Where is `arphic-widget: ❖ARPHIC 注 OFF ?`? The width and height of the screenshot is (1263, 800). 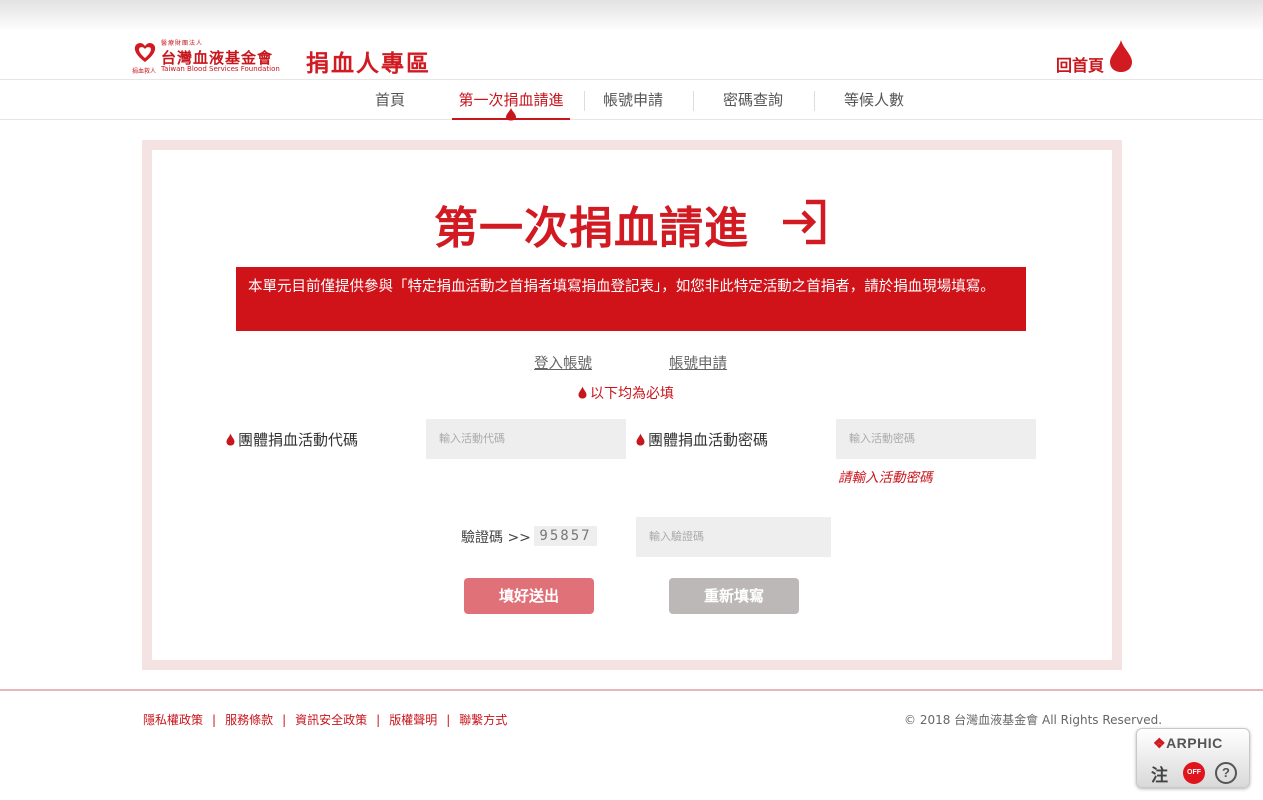
arphic-widget: ❖ARPHIC 注 OFF ? is located at coordinates (1193, 758).